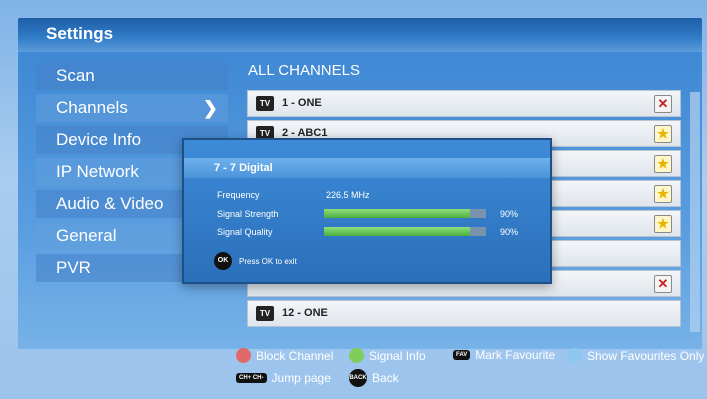  Describe the element at coordinates (132, 108) in the screenshot. I see `sidebar-item-channels: Channels ❯` at that location.